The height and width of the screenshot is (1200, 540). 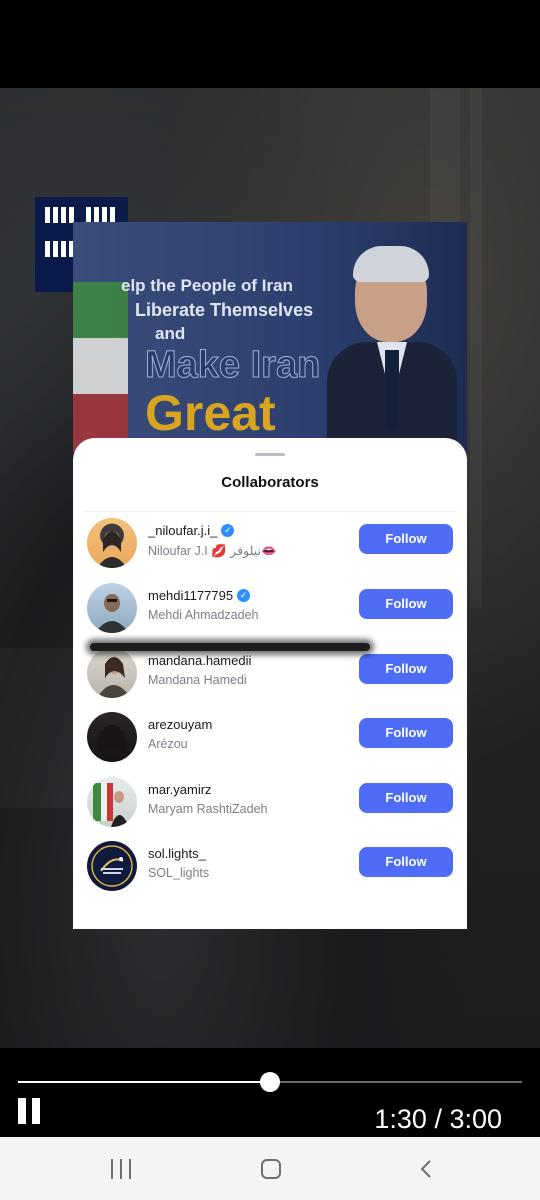 I want to click on recents-icon, so click(x=121, y=1169).